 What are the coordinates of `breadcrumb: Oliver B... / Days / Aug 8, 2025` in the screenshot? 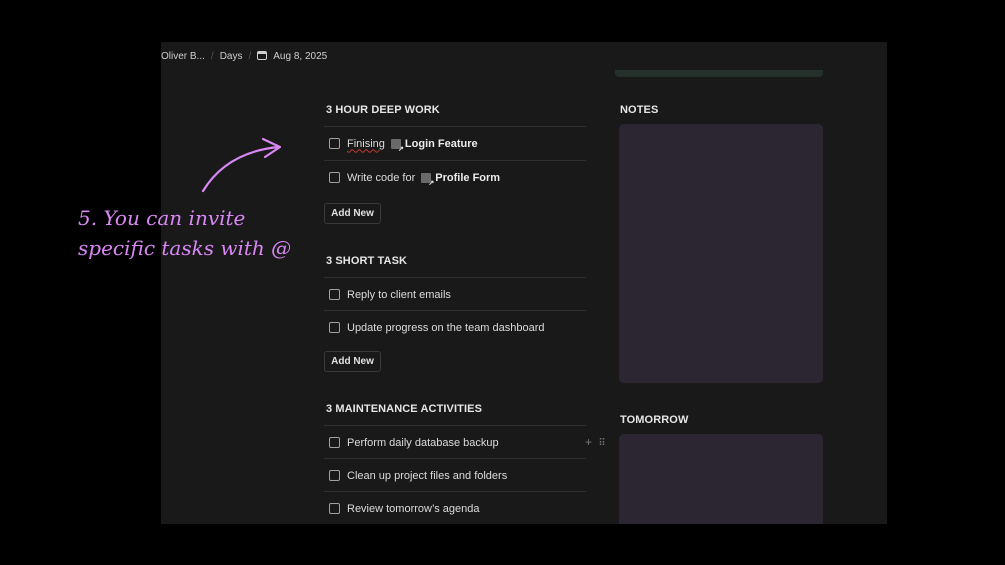 It's located at (247, 56).